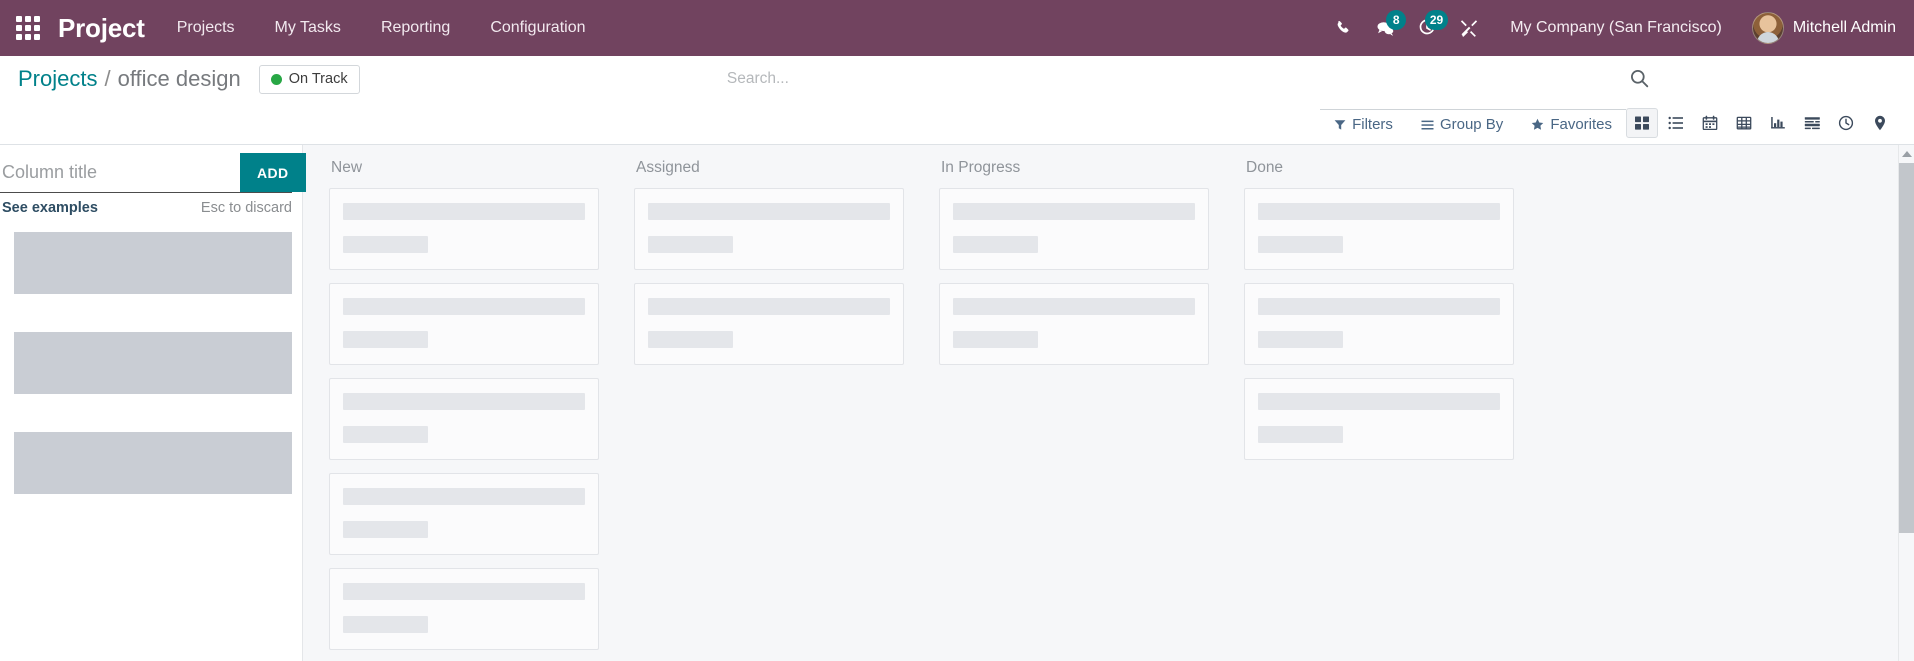 Image resolution: width=1914 pixels, height=661 pixels. I want to click on view-button-graph, so click(1778, 123).